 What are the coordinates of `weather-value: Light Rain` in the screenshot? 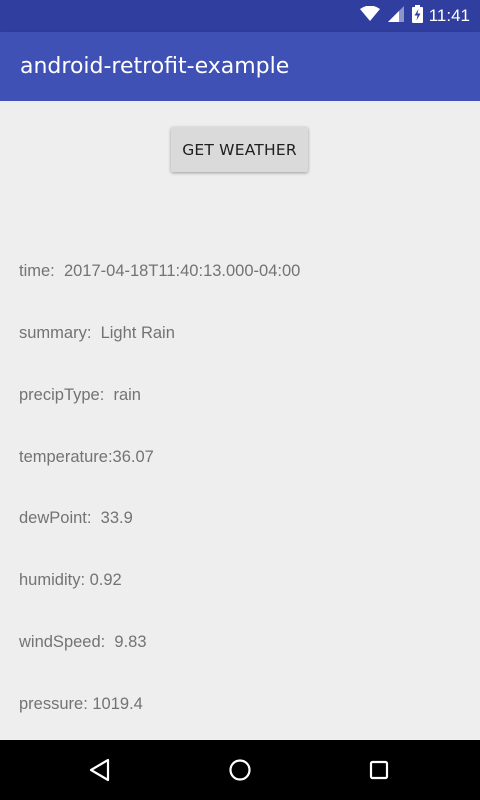 It's located at (137, 332).